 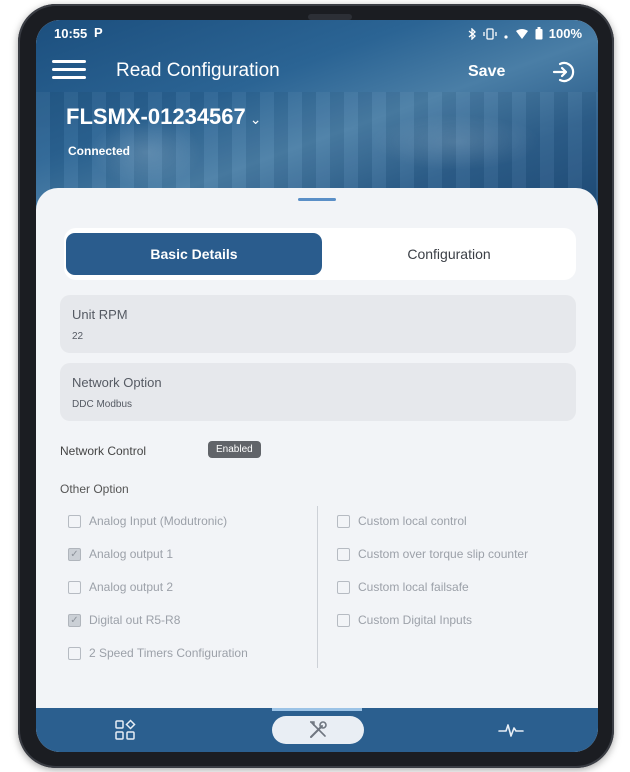 I want to click on option-custom-local-control: Custom local control, so click(x=402, y=521).